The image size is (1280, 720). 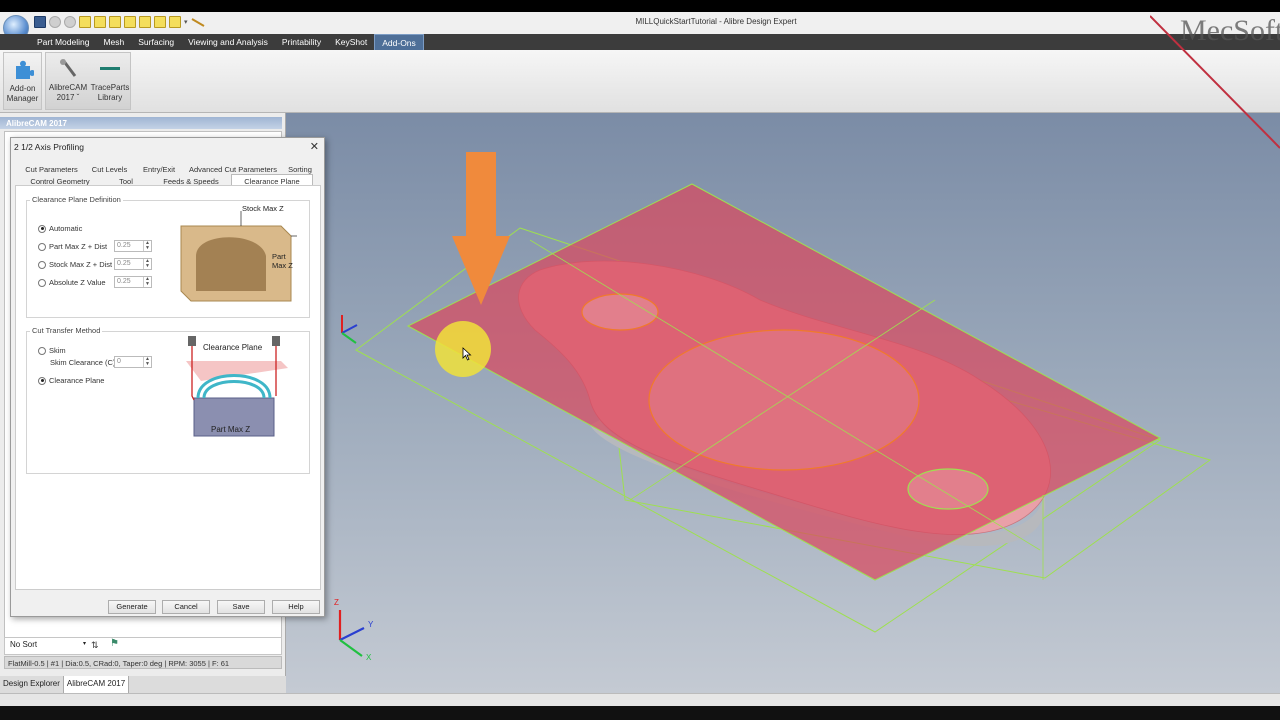 What do you see at coordinates (186, 607) in the screenshot?
I see `cancel-button: Cancel` at bounding box center [186, 607].